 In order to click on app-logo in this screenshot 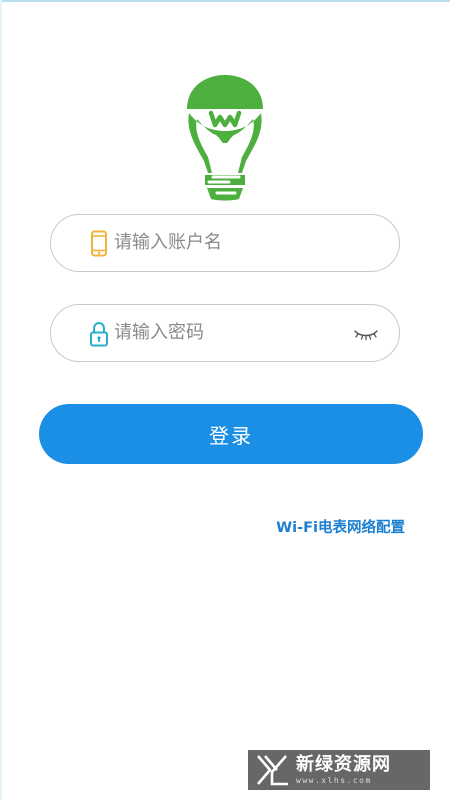, I will do `click(225, 138)`.